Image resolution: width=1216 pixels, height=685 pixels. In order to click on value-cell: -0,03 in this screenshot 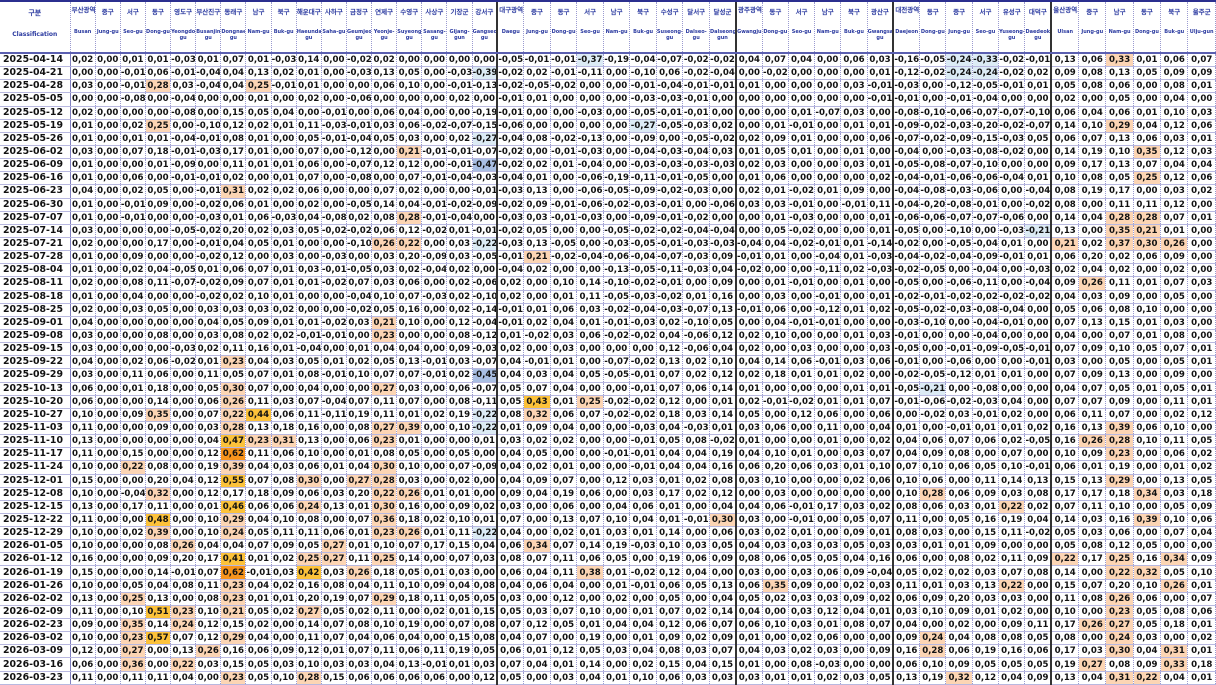, I will do `click(643, 165)`.